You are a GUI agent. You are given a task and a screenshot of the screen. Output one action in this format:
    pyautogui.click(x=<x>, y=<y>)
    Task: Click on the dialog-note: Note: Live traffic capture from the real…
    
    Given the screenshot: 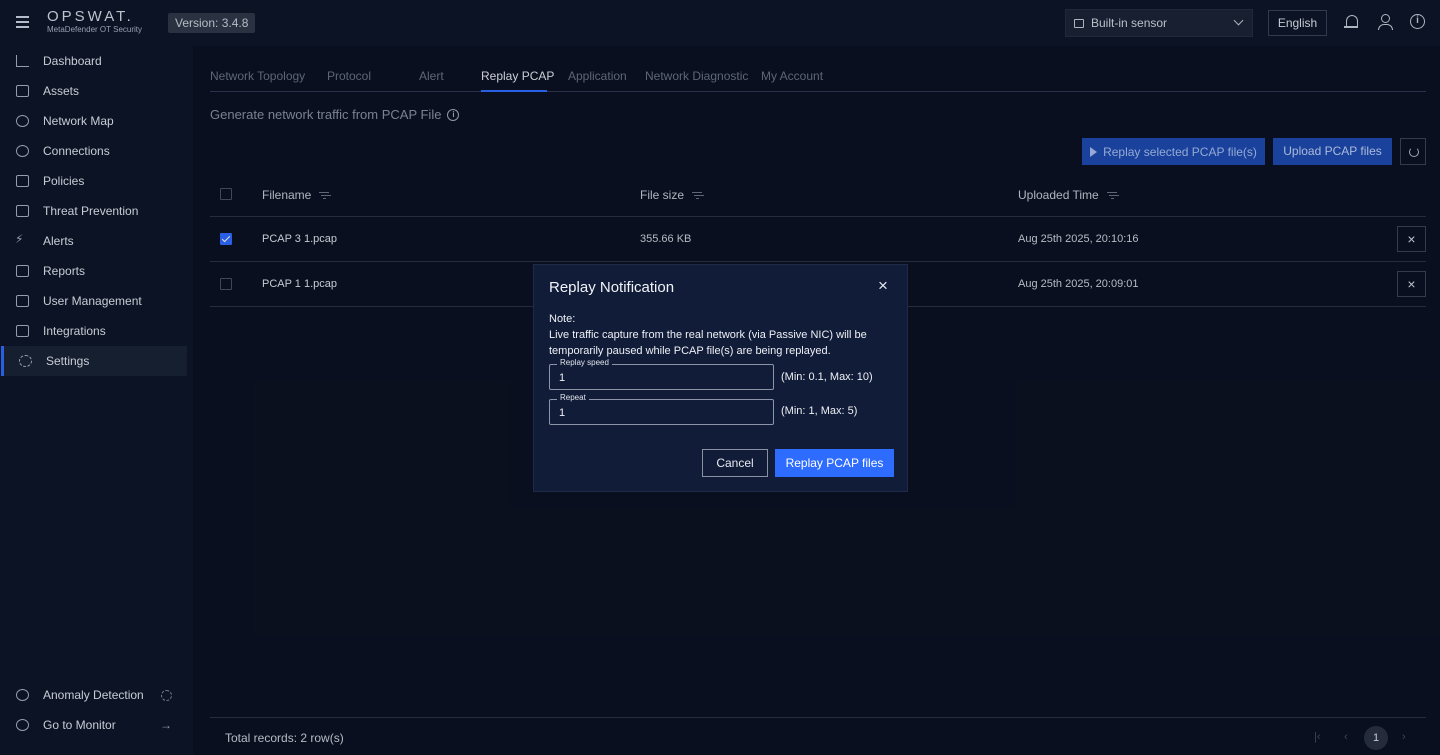 What is the action you would take?
    pyautogui.click(x=719, y=335)
    